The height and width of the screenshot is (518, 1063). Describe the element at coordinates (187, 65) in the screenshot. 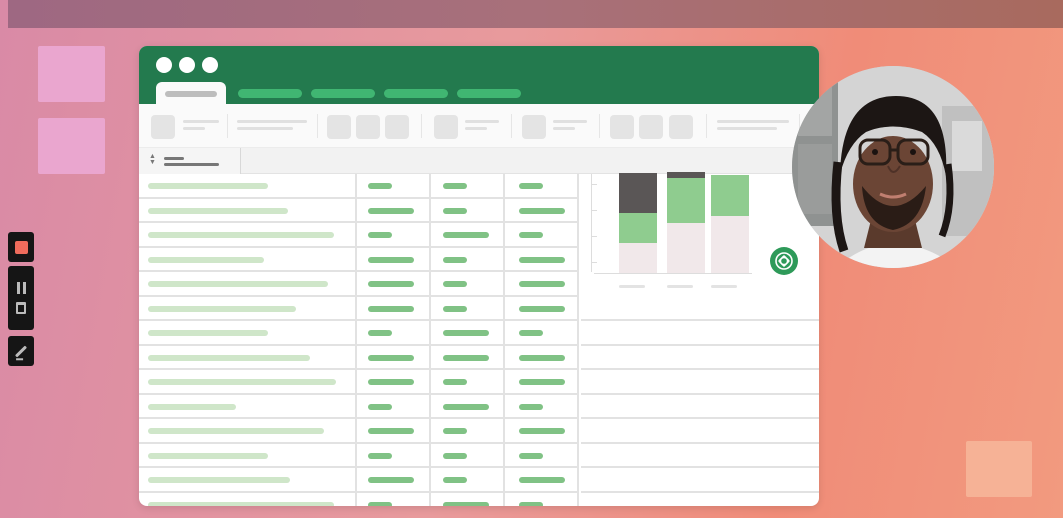

I see `minimize-dot` at that location.